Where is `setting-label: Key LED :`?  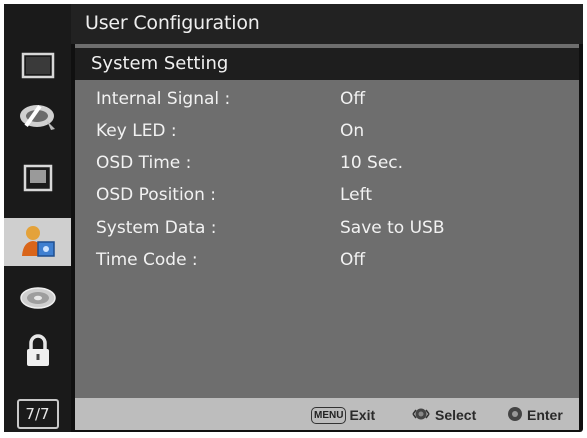 setting-label: Key LED : is located at coordinates (136, 131).